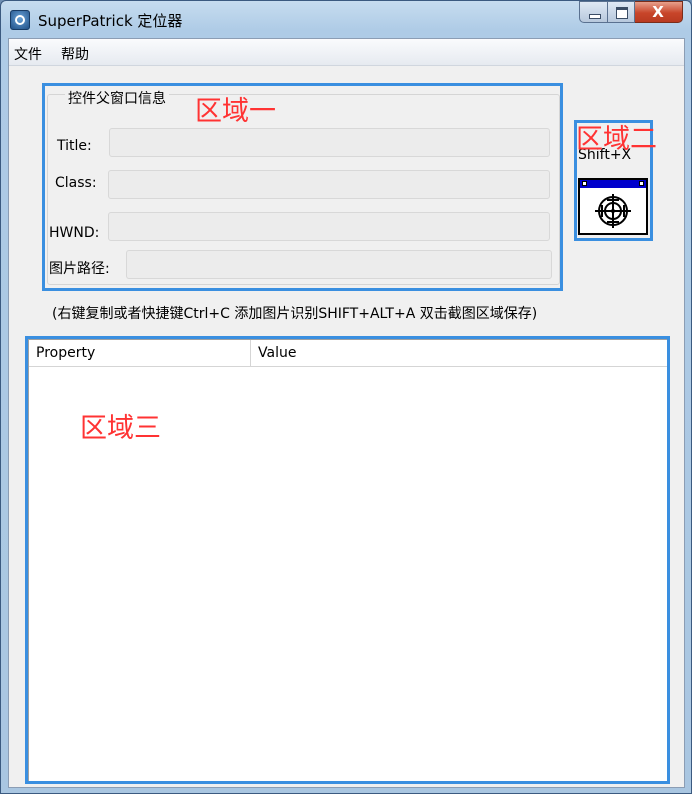 Image resolution: width=692 pixels, height=794 pixels. What do you see at coordinates (346, 52) in the screenshot?
I see `menu-bar: 文件 帮助` at bounding box center [346, 52].